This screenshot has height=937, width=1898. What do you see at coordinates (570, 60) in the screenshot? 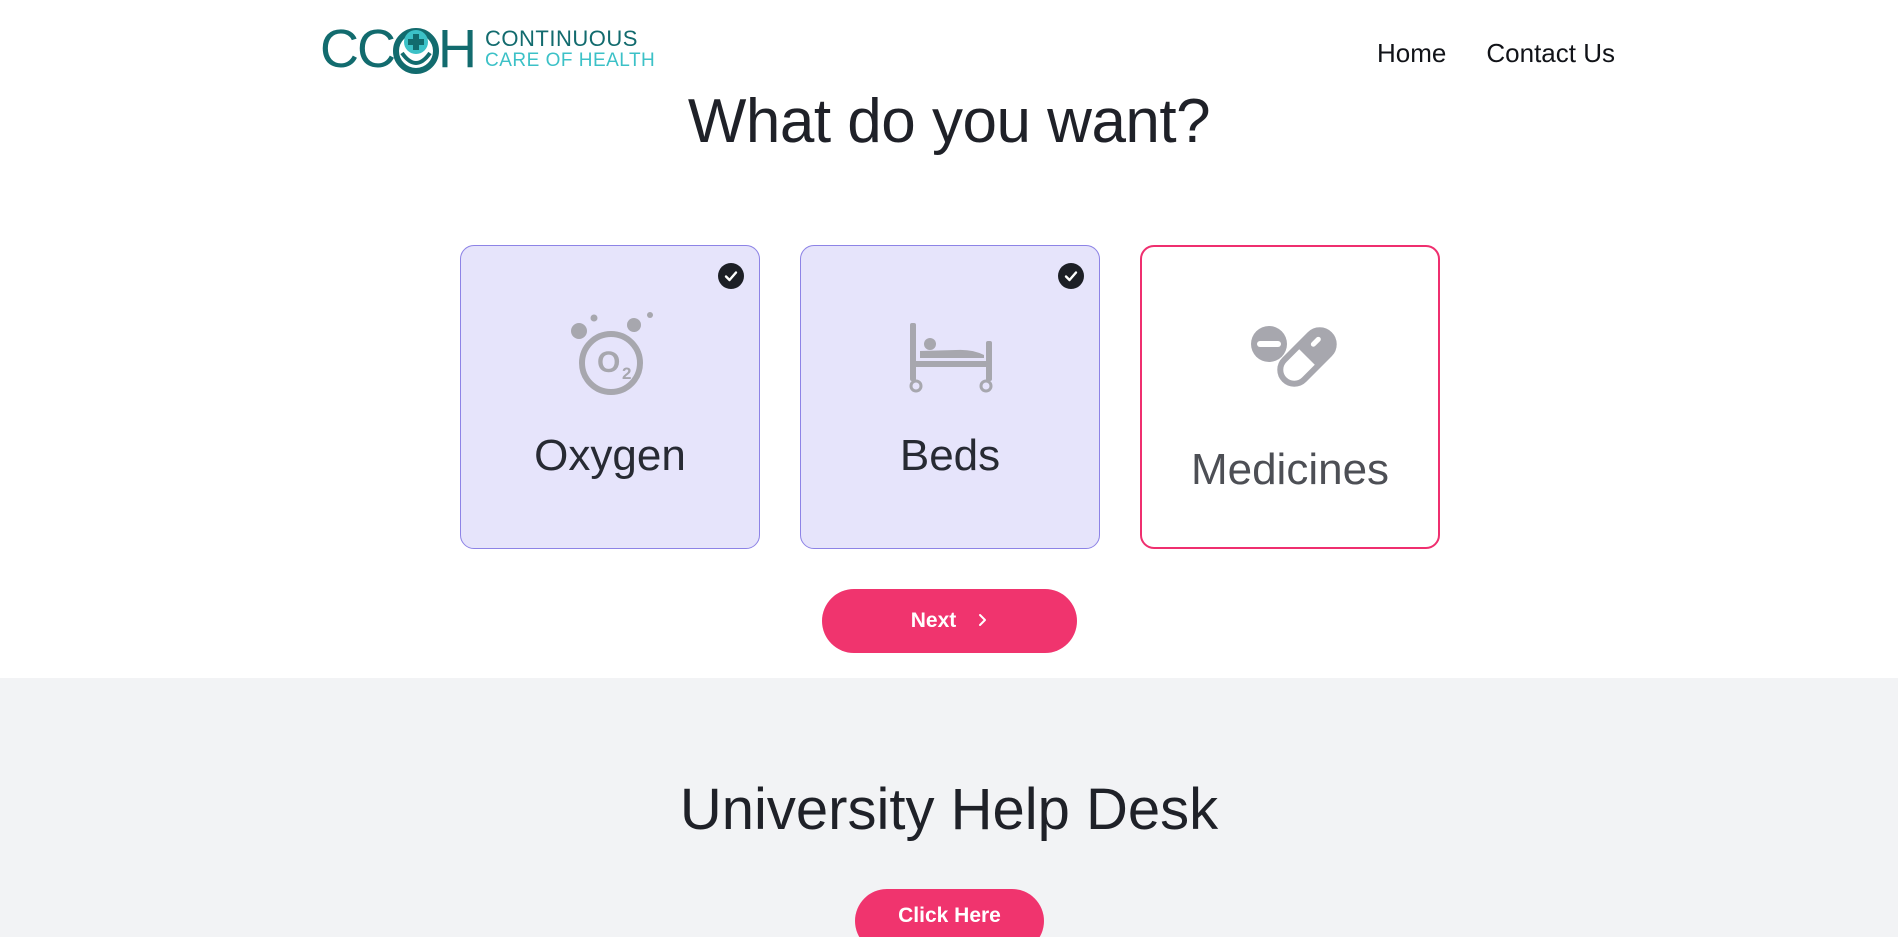
I see `logo-line-2: CARE OF HEALTH` at bounding box center [570, 60].